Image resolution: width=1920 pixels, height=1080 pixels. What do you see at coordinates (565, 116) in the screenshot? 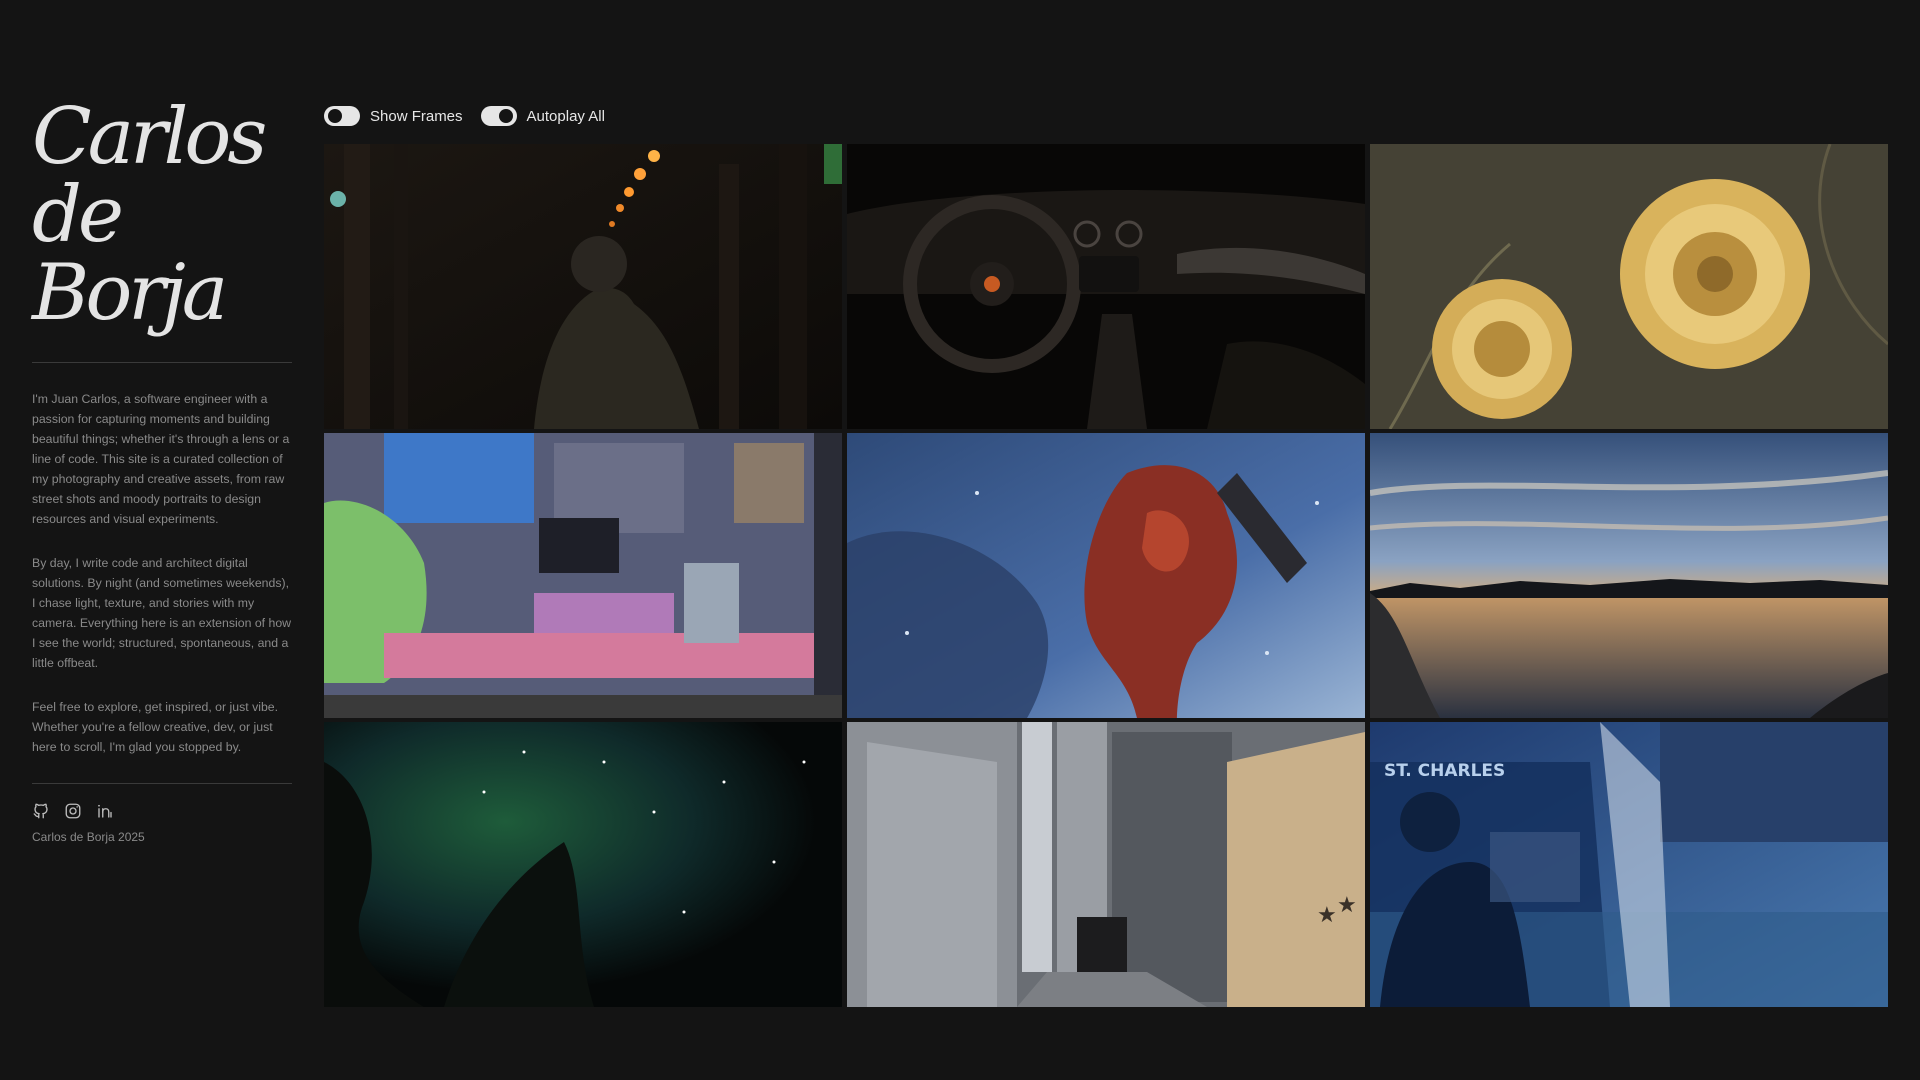
I see `autoplay-all-label: Autoplay All` at bounding box center [565, 116].